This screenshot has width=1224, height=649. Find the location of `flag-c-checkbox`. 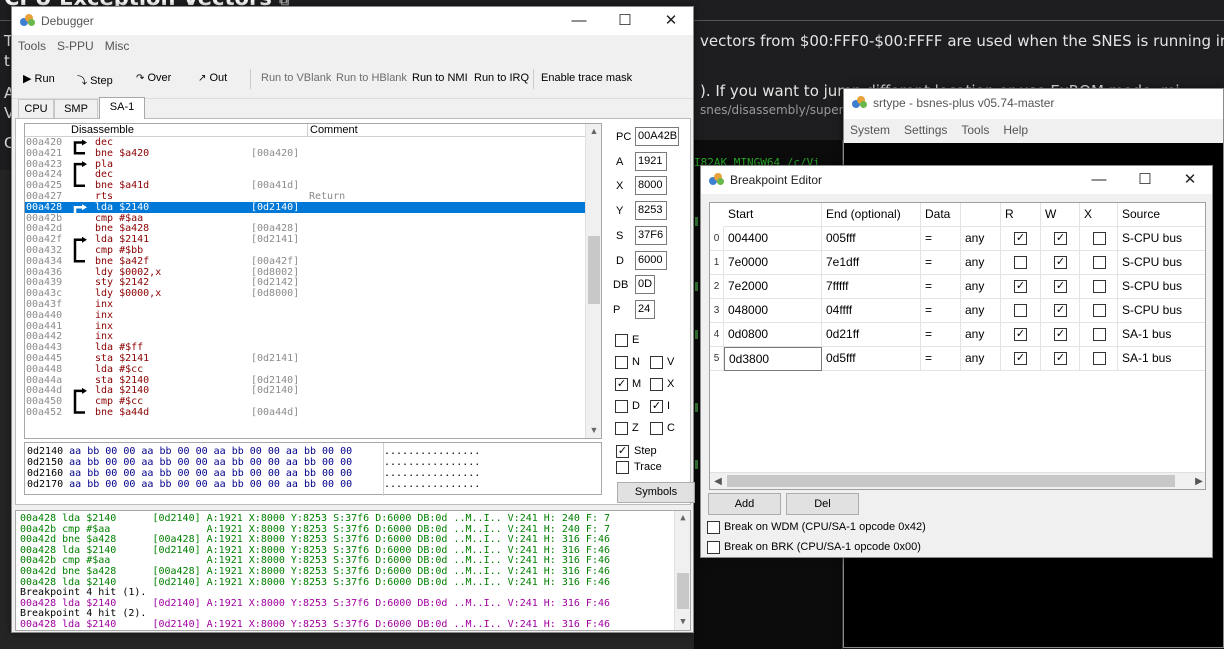

flag-c-checkbox is located at coordinates (656, 428).